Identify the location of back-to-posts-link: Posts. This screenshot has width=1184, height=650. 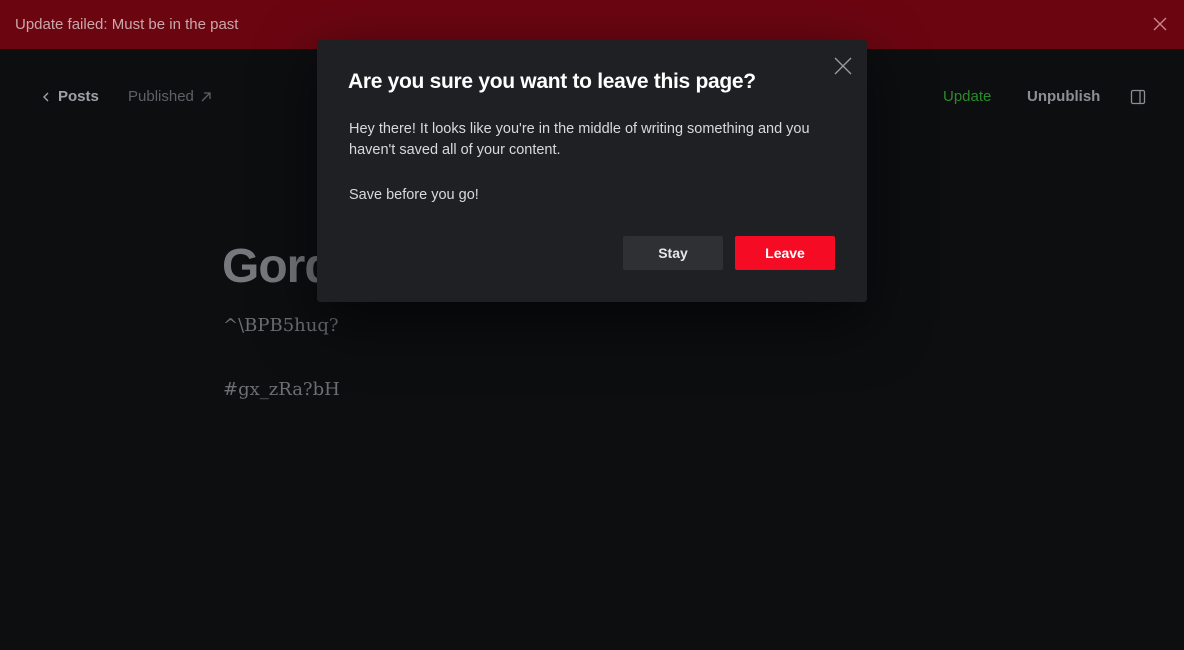
(70, 96).